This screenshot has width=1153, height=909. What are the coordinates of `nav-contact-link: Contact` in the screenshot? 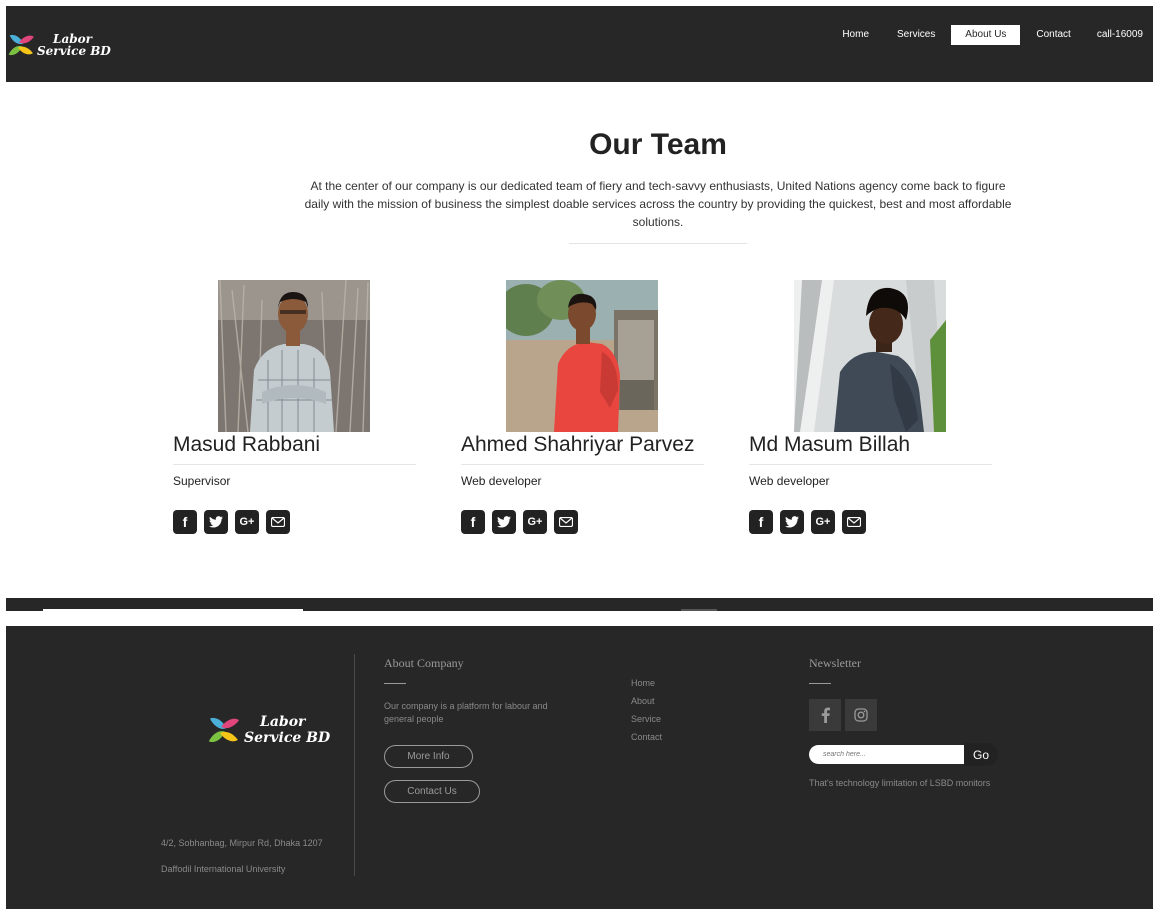 It's located at (1053, 35).